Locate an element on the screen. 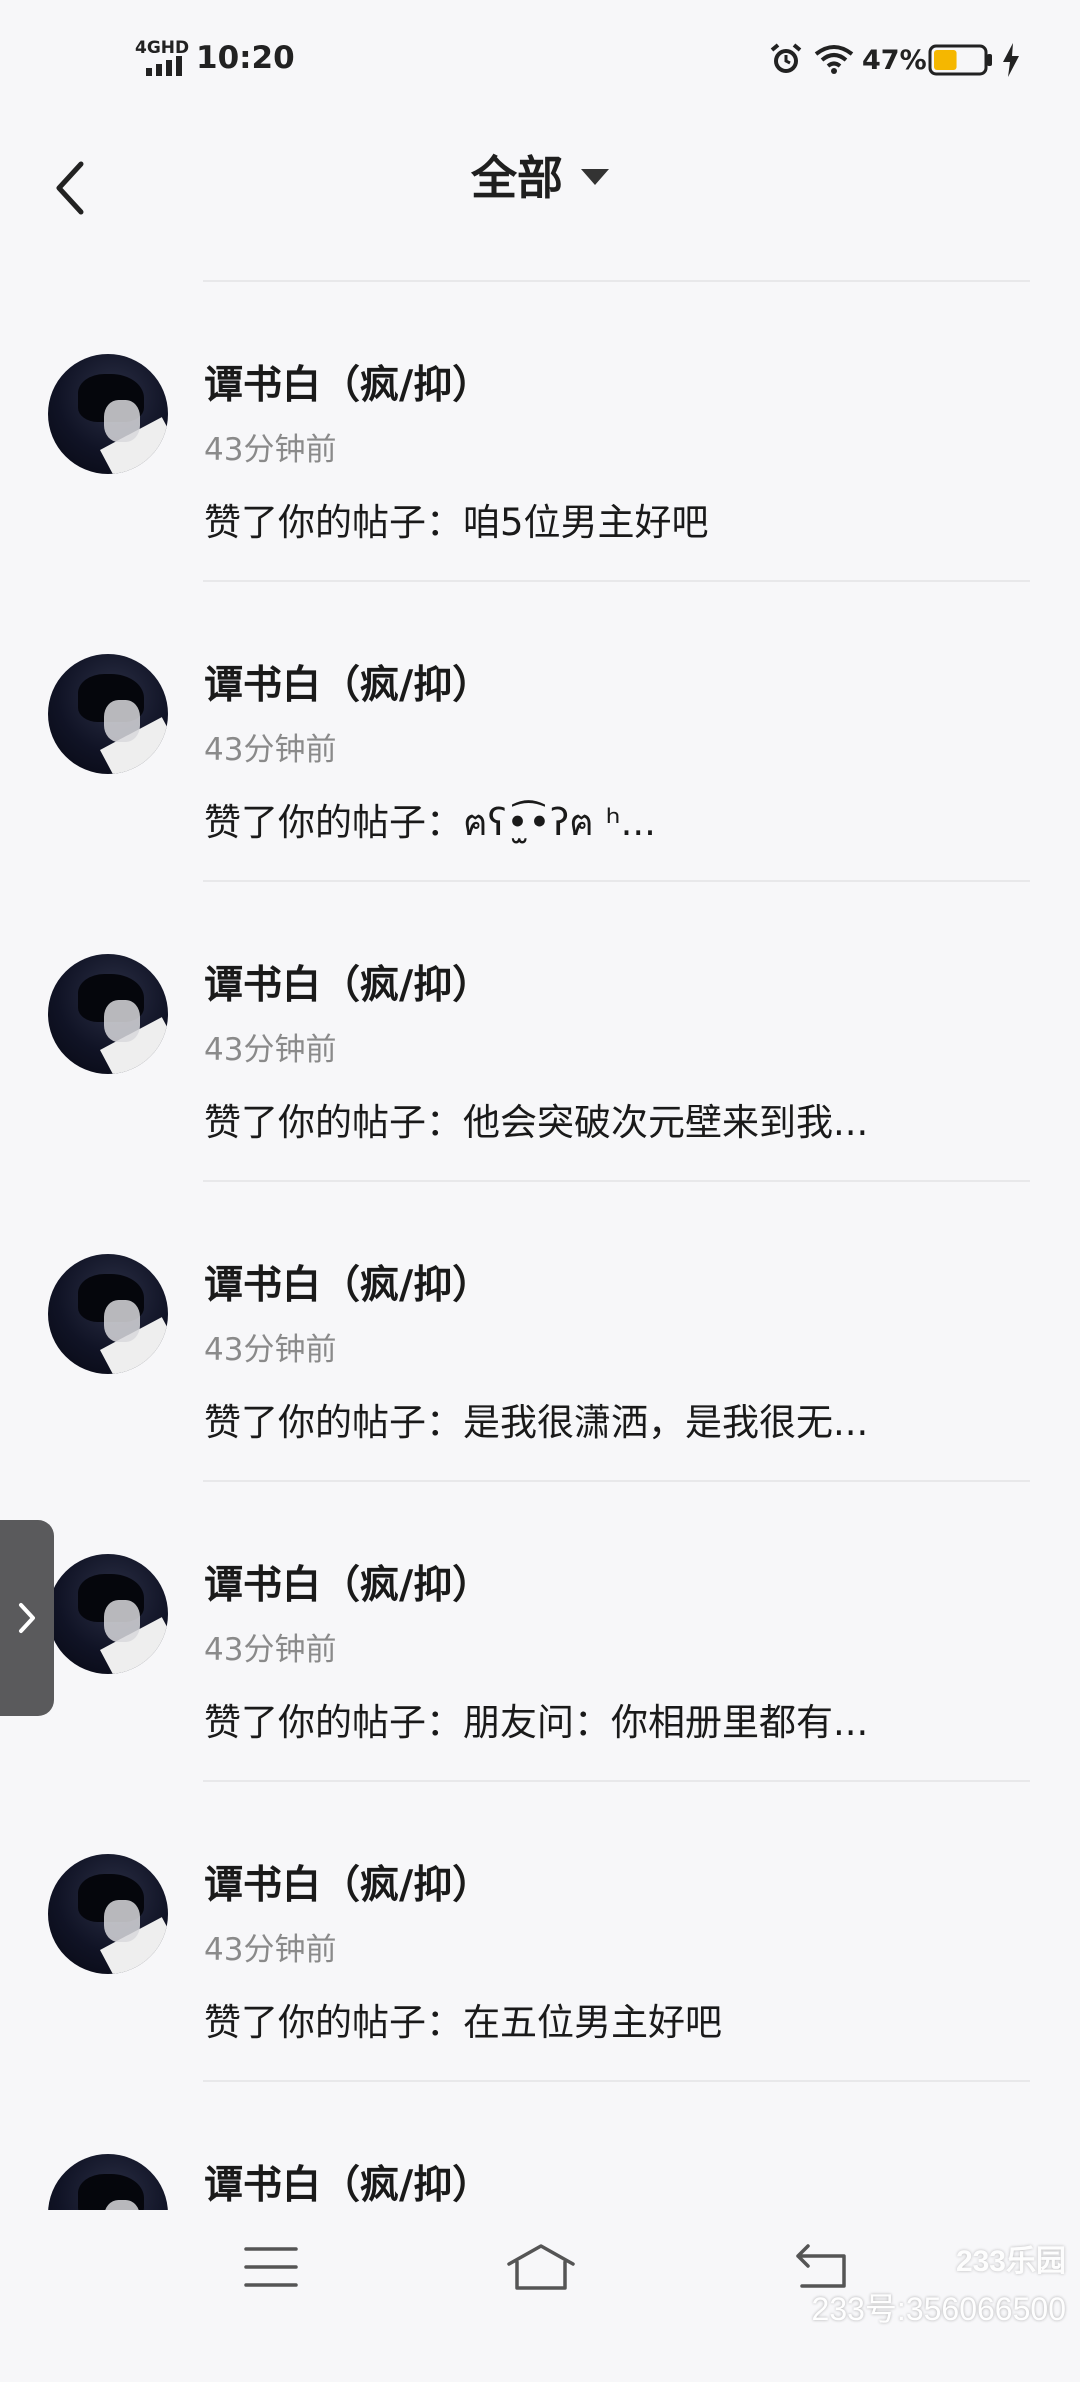 This screenshot has width=1080, height=2382. menu-button is located at coordinates (271, 2267).